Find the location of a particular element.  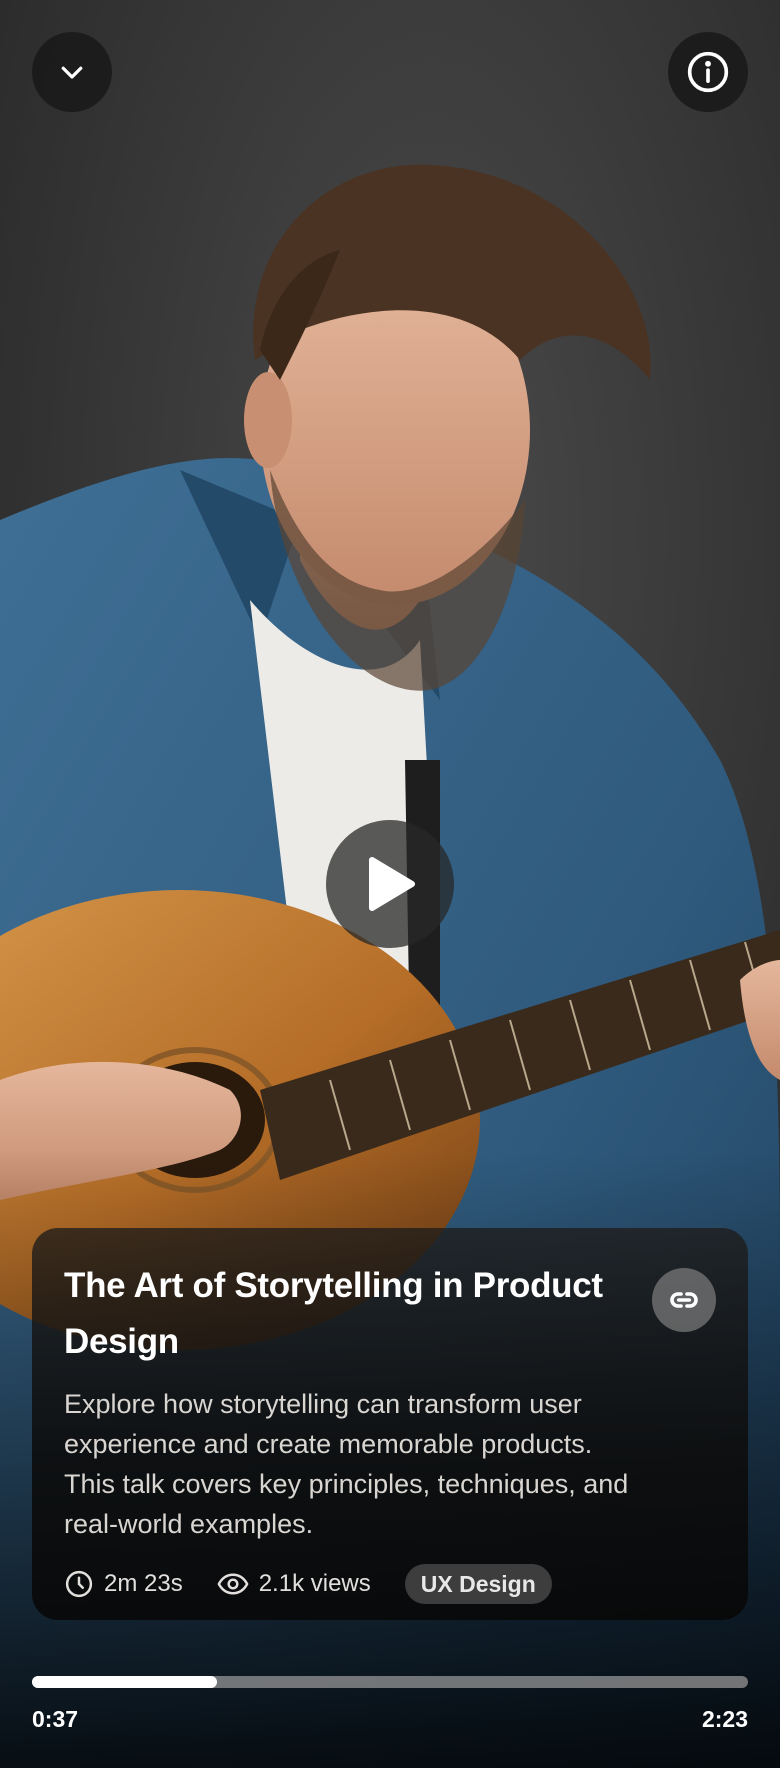

link-icon is located at coordinates (684, 1300).